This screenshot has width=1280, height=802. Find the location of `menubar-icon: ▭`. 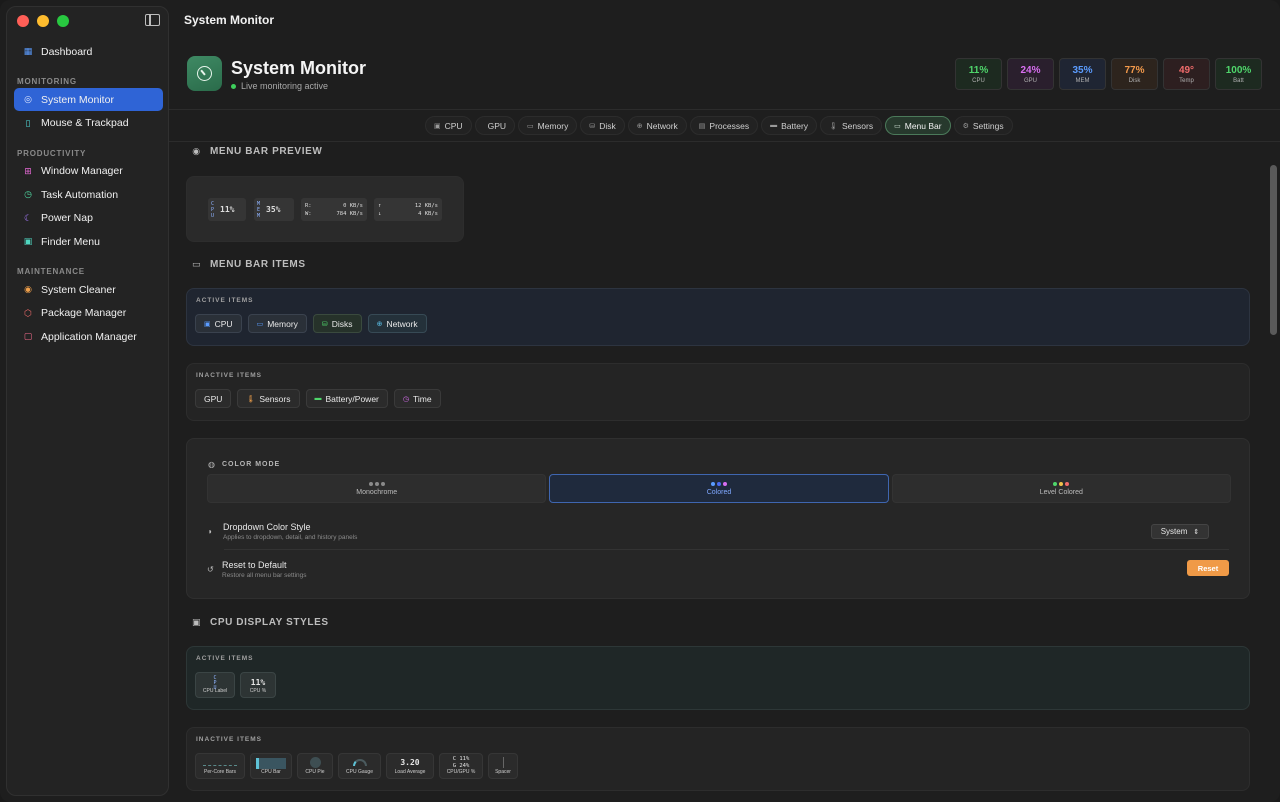

menubar-icon: ▭ is located at coordinates (897, 126).